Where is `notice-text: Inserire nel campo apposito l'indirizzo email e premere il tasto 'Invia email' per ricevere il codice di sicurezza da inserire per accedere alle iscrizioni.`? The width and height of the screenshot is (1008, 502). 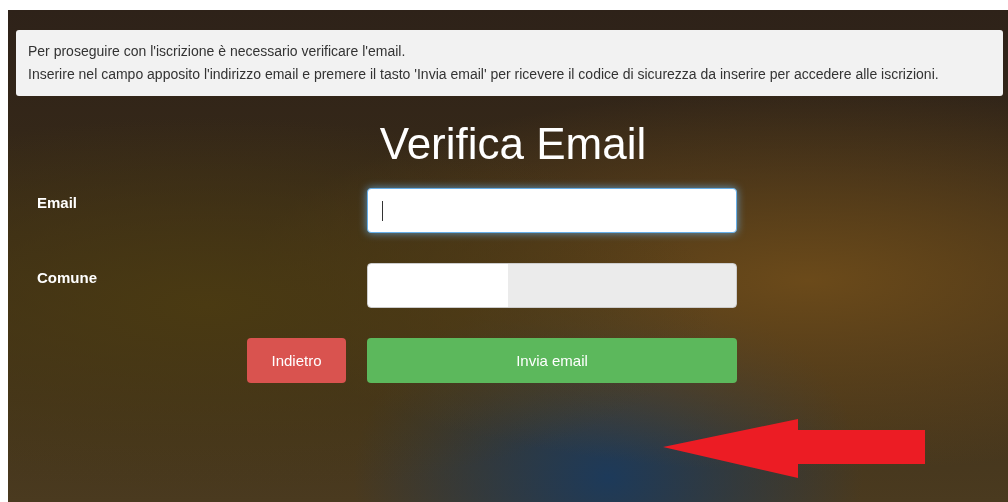
notice-text: Inserire nel campo apposito l'indirizzo email e premere il tasto 'Invia email' per ricevere il codice di sicurezza da inserire per accedere alle iscrizioni. is located at coordinates (484, 74).